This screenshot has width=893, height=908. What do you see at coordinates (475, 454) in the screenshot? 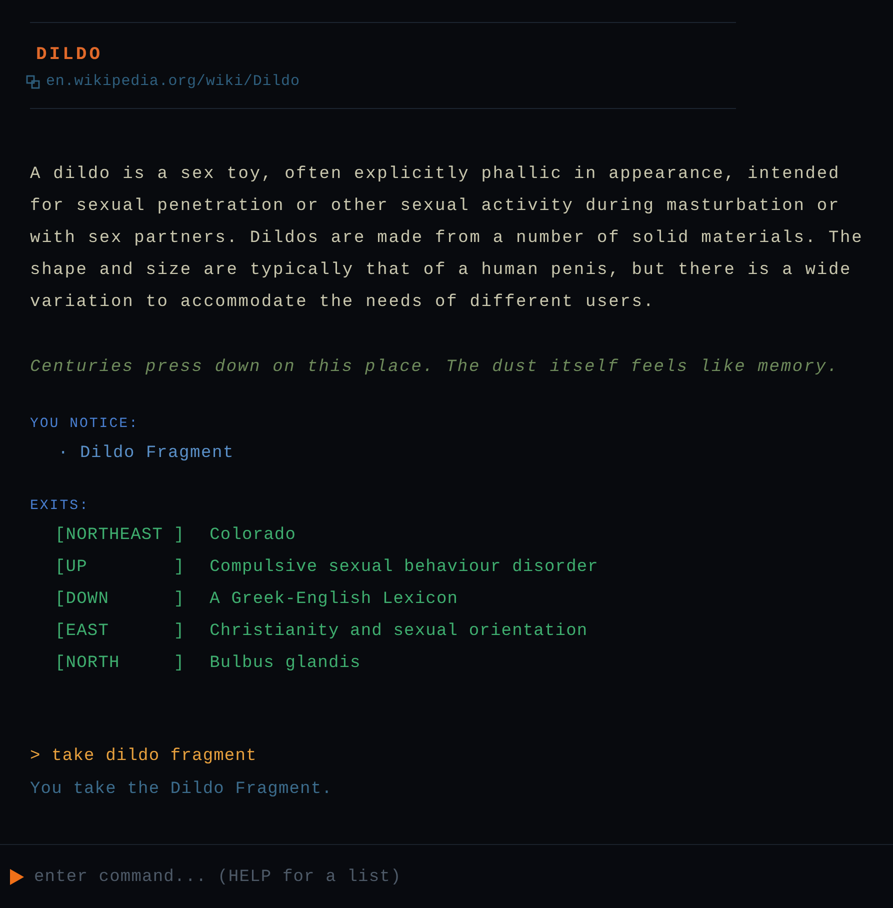
I see `notice-item: · Dildo Fragment` at bounding box center [475, 454].